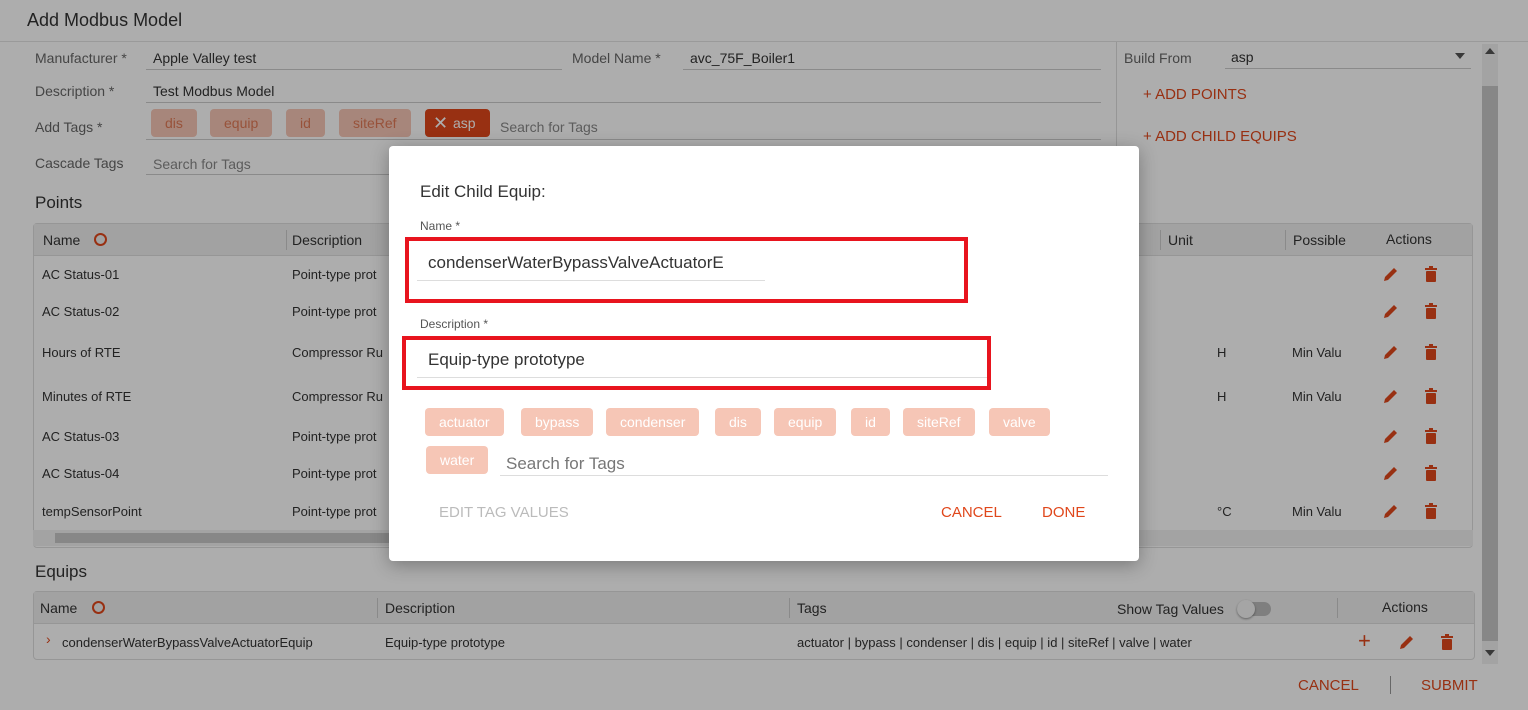  Describe the element at coordinates (1019, 422) in the screenshot. I see `tag-chip: valve` at that location.